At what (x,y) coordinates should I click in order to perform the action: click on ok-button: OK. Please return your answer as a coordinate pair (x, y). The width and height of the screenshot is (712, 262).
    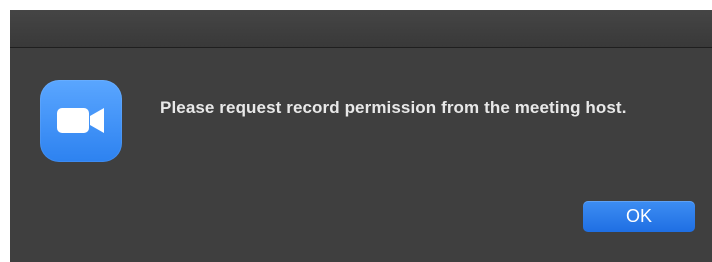
    Looking at the image, I should click on (639, 216).